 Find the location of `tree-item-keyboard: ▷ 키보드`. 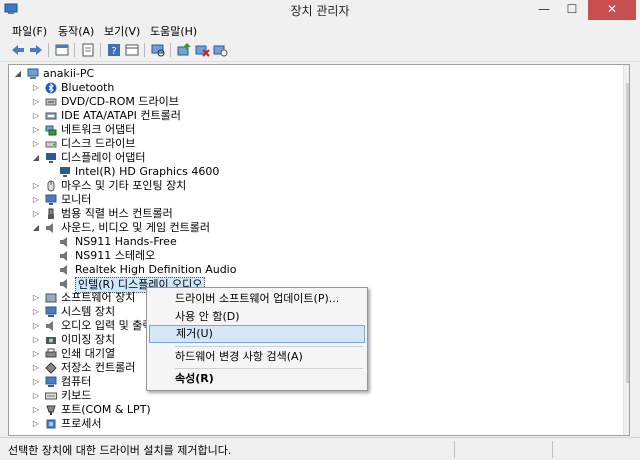

tree-item-keyboard: ▷ 키보드 is located at coordinates (181, 396).